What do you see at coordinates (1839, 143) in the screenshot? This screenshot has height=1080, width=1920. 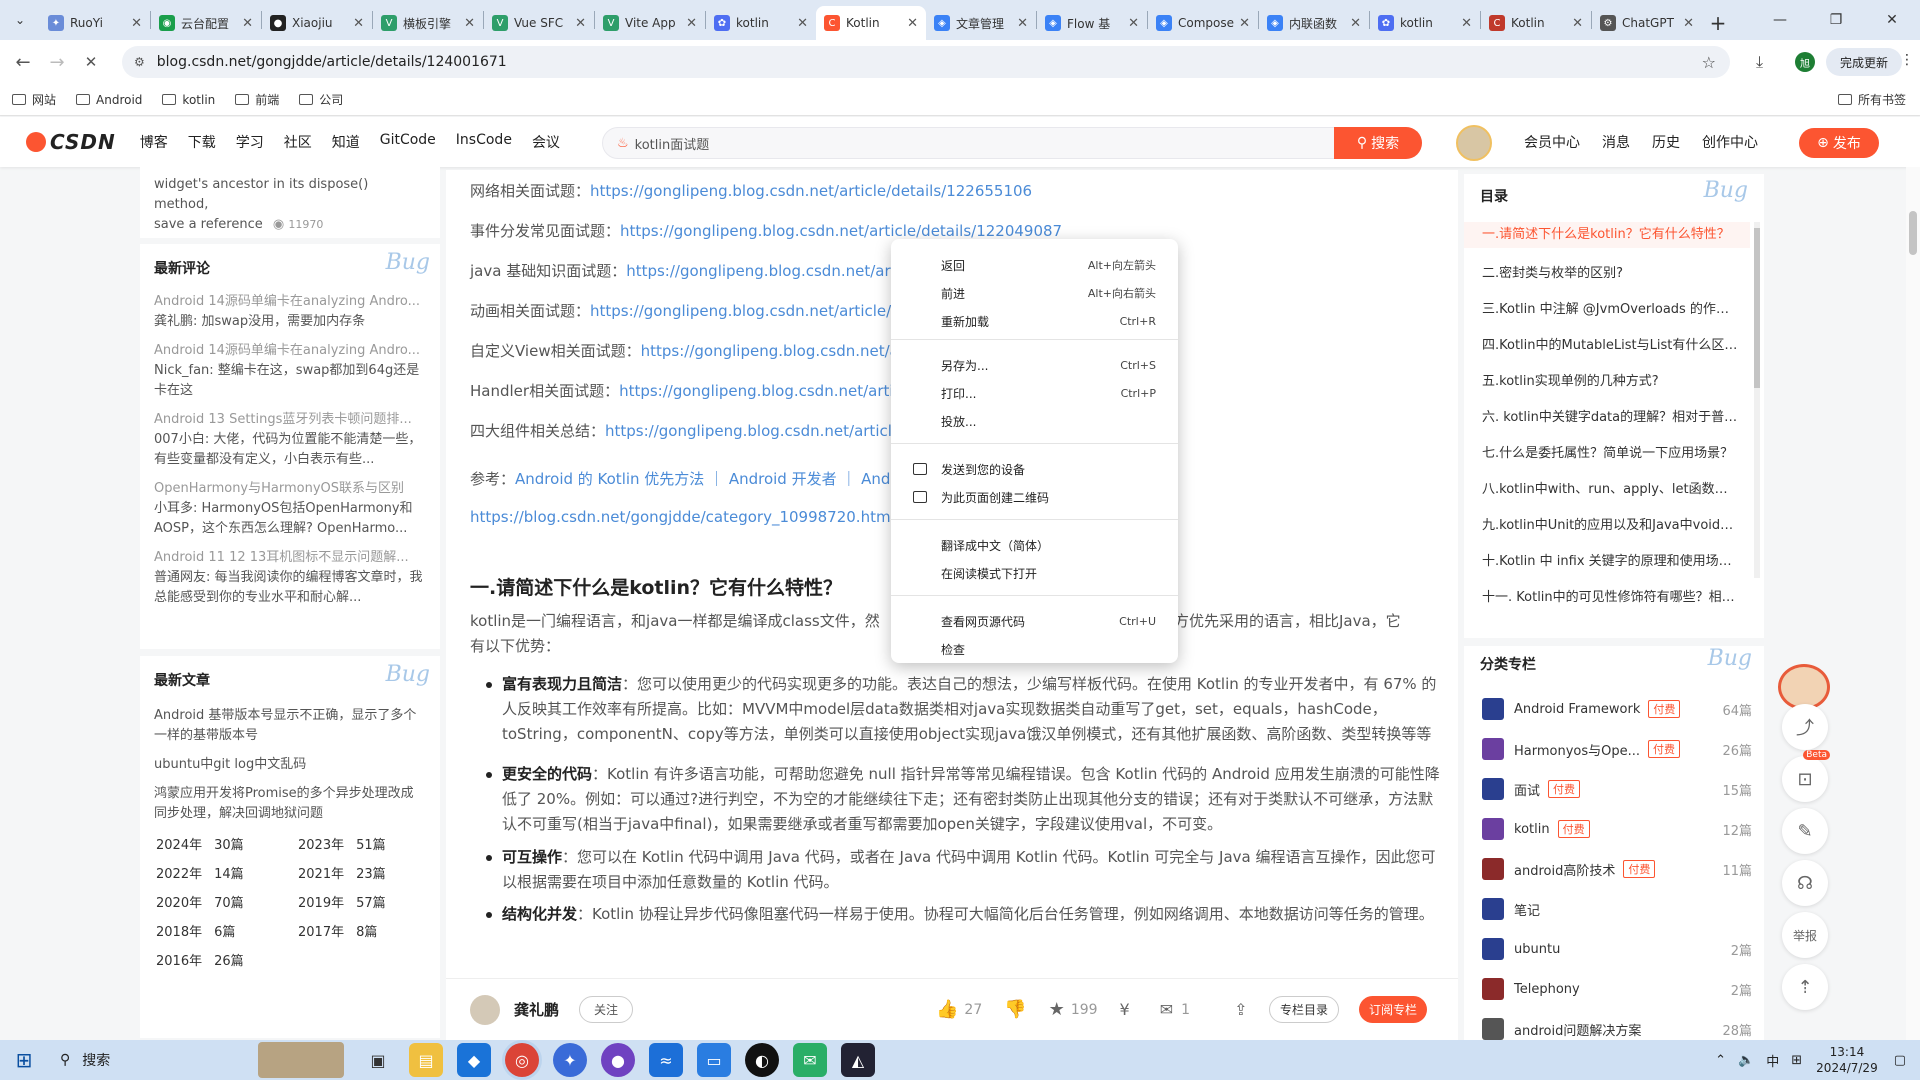 I see `publish-button: ⊕ 发布` at bounding box center [1839, 143].